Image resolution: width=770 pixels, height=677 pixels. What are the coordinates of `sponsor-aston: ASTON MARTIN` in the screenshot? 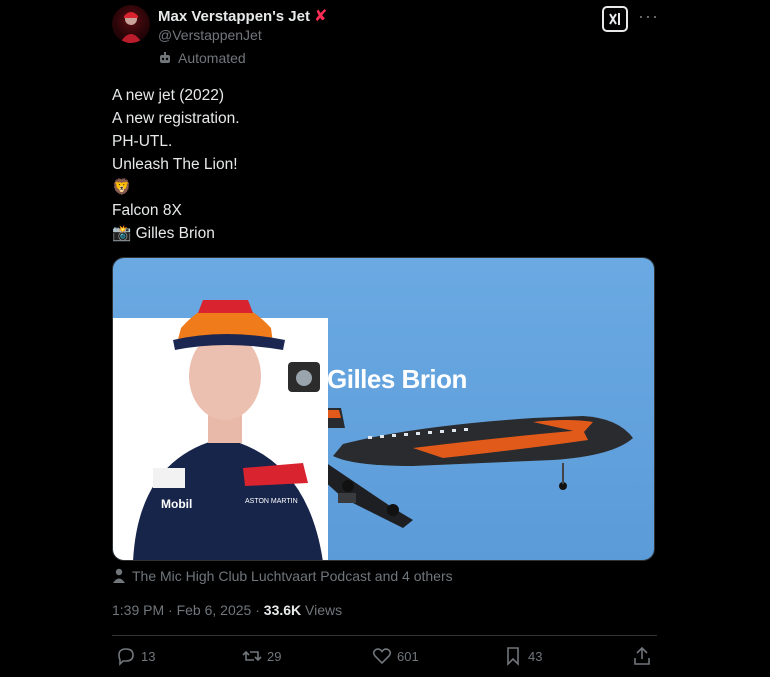 It's located at (271, 501).